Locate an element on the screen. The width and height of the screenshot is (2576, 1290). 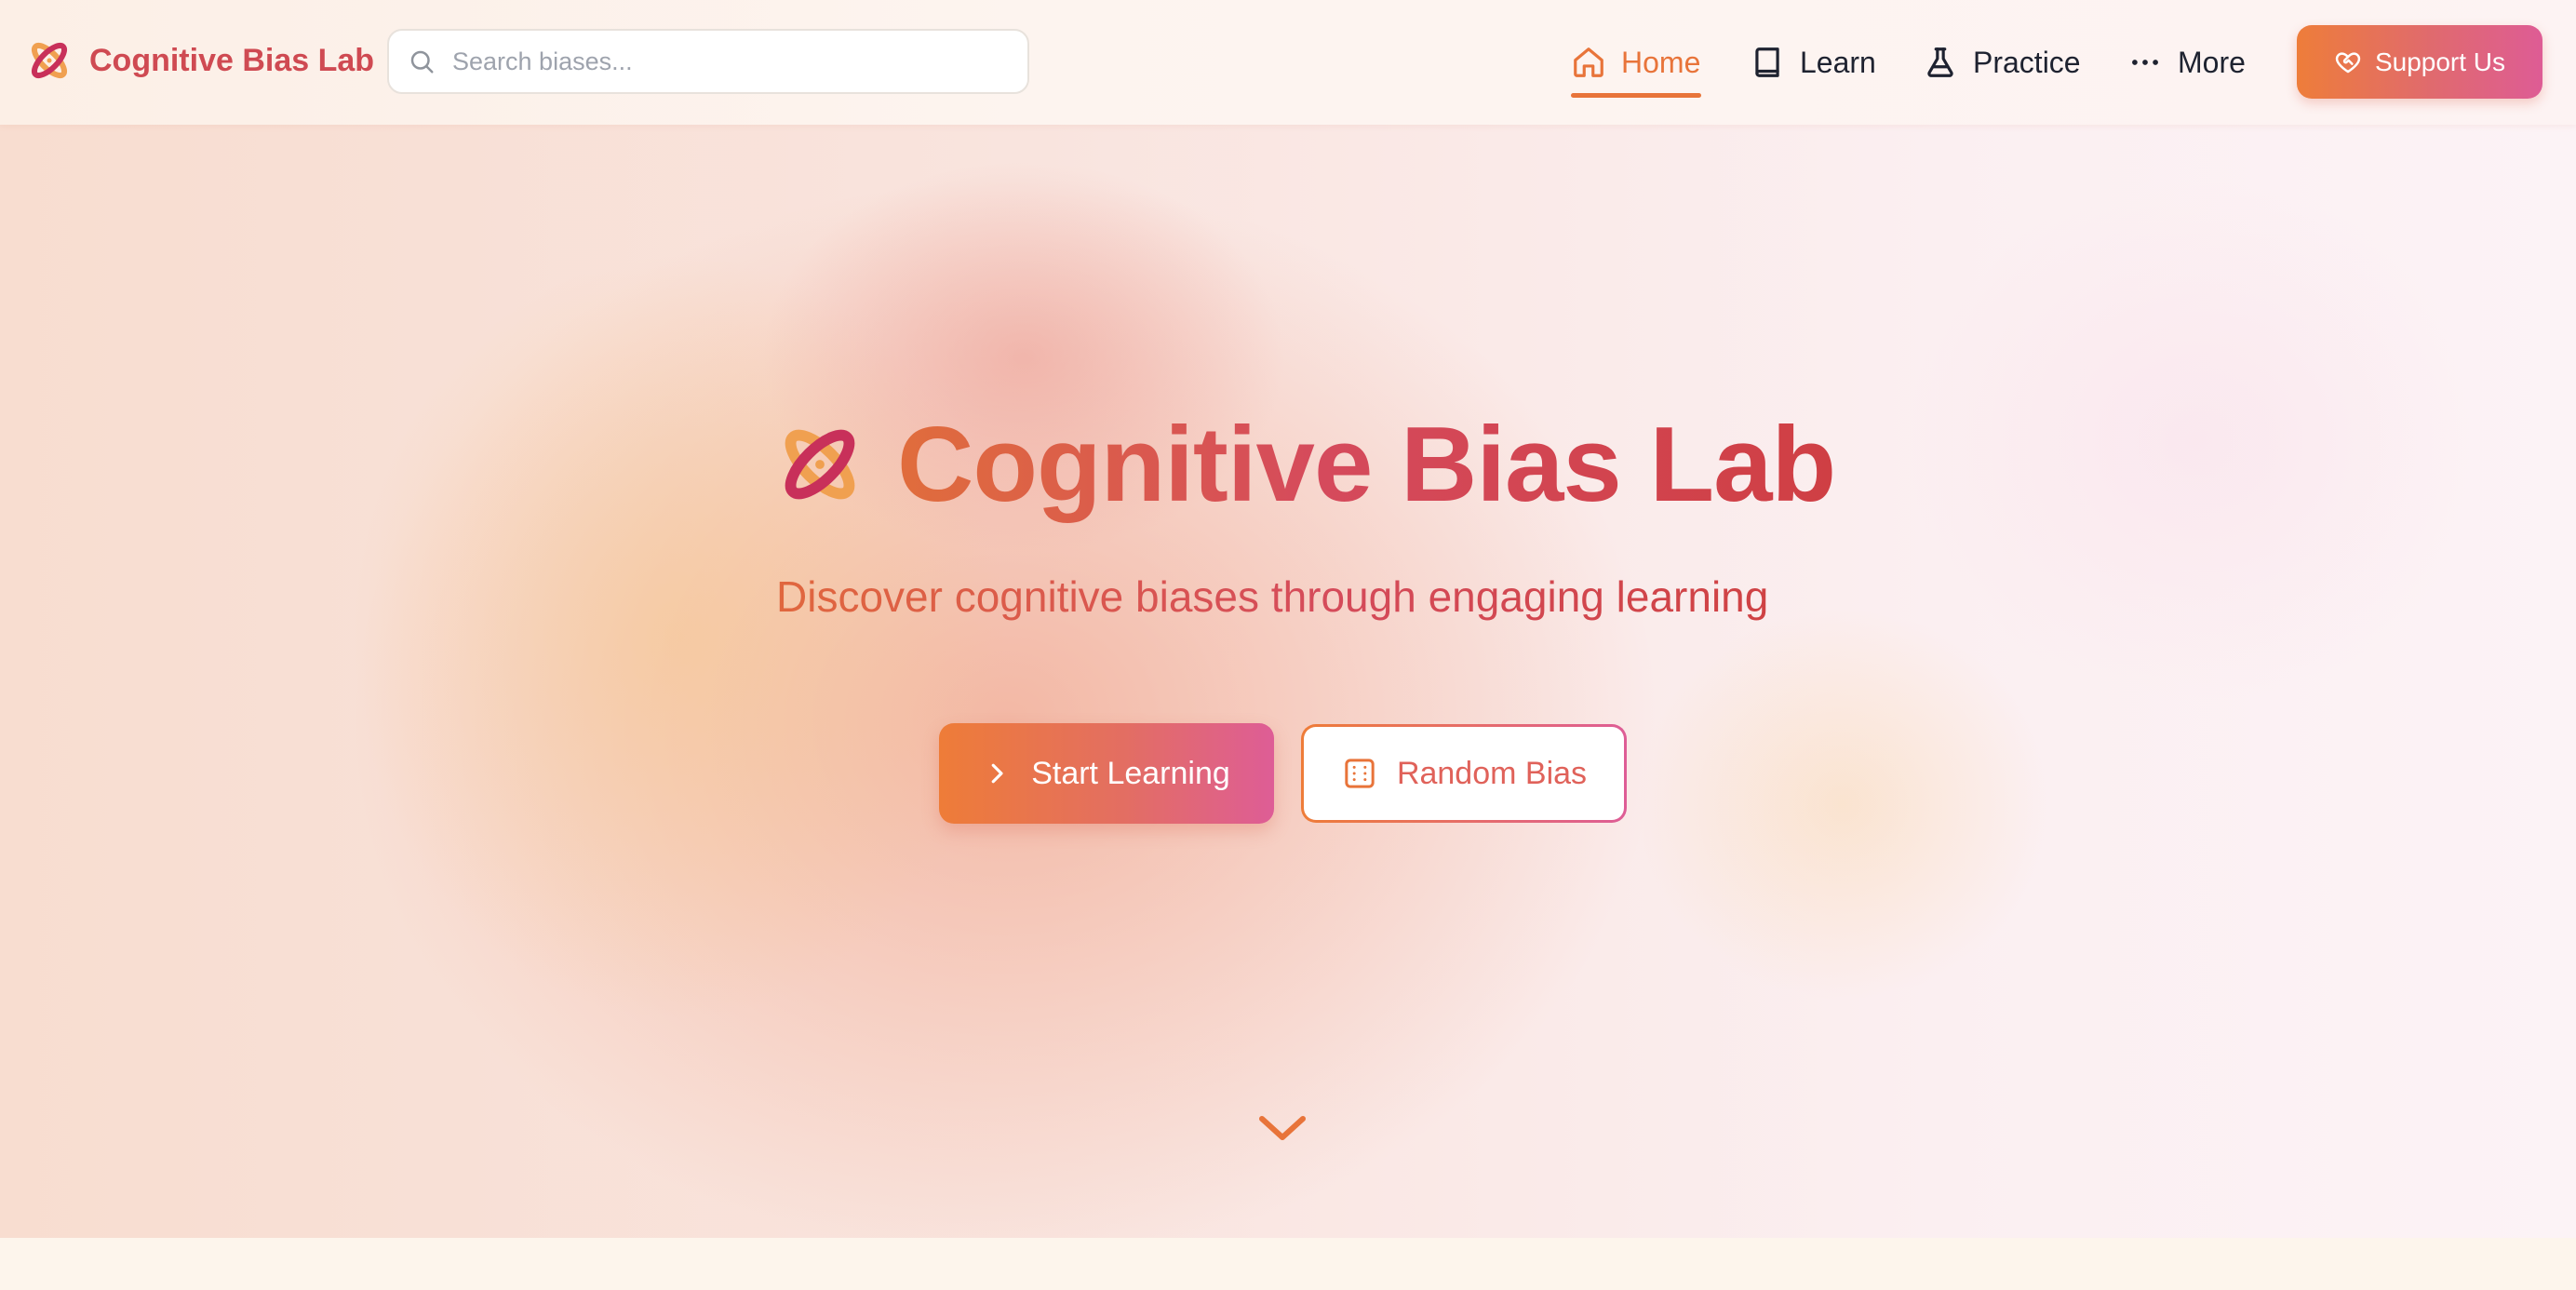
heart-handshake-icon is located at coordinates (2348, 62).